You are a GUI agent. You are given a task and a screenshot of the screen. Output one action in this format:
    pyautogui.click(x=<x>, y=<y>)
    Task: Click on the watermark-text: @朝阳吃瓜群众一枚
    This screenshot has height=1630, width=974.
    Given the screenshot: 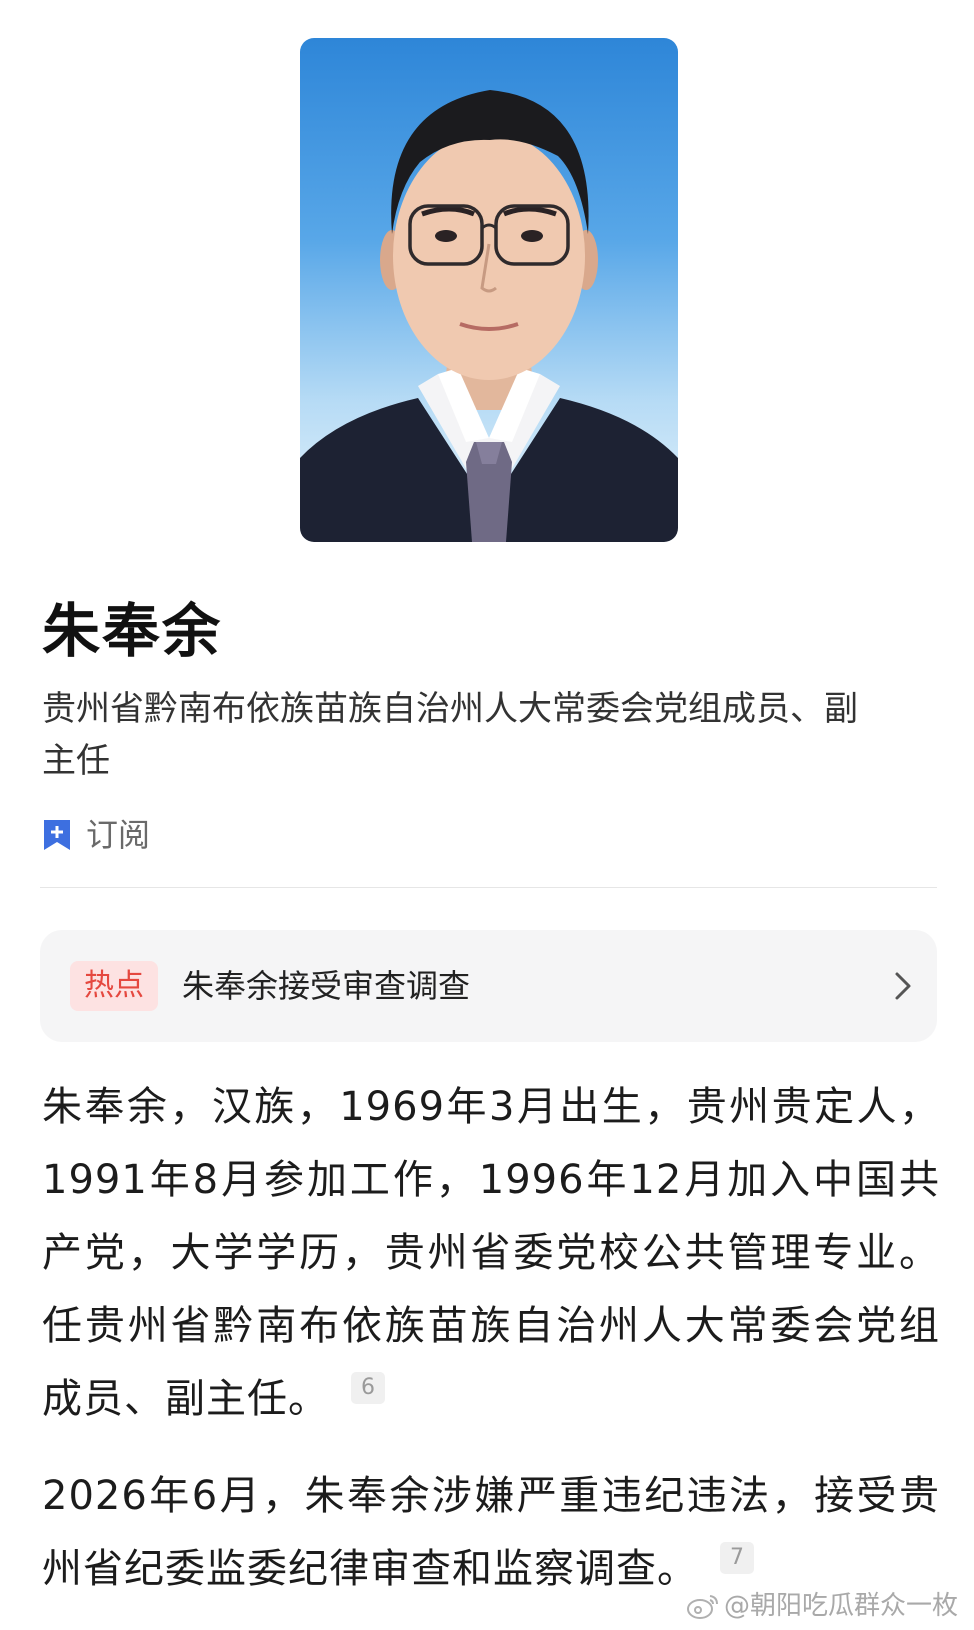 What is the action you would take?
    pyautogui.click(x=840, y=1606)
    